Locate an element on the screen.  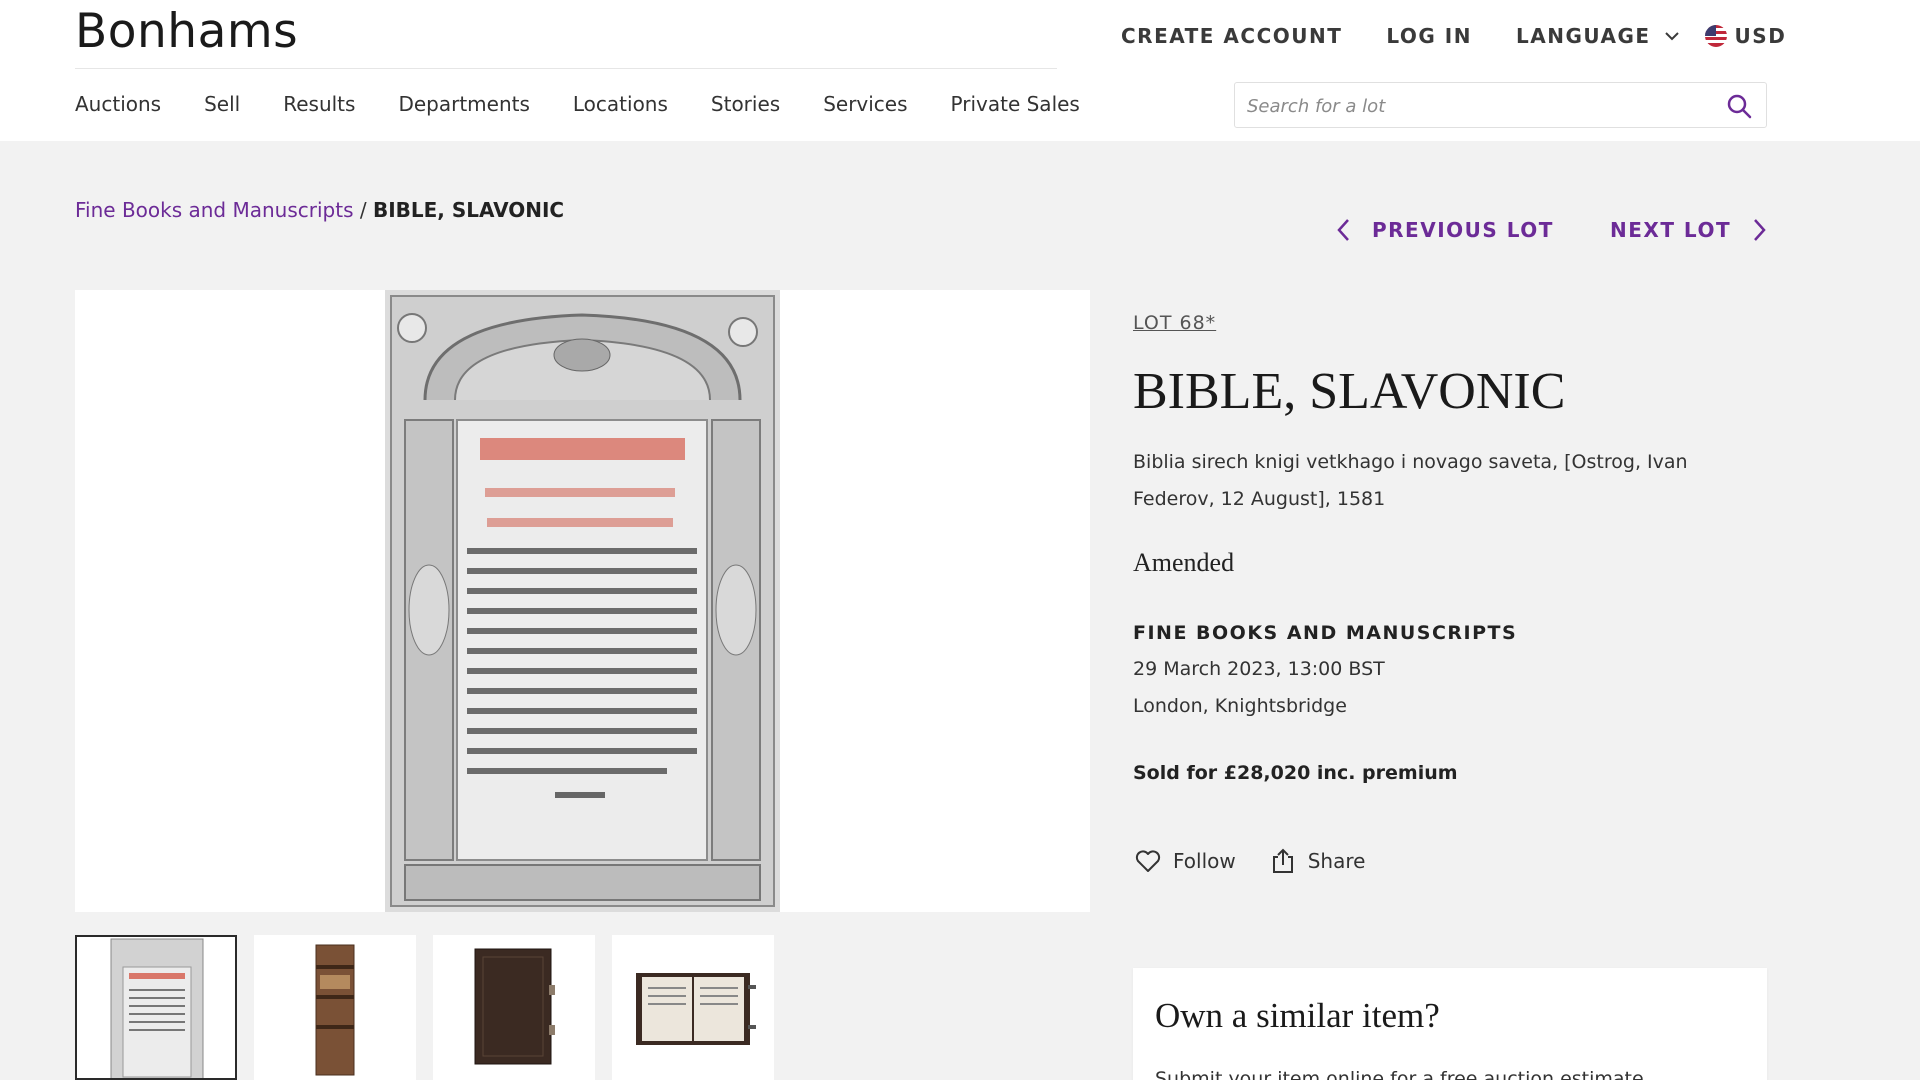
thumbnail-open-book is located at coordinates (693, 1007).